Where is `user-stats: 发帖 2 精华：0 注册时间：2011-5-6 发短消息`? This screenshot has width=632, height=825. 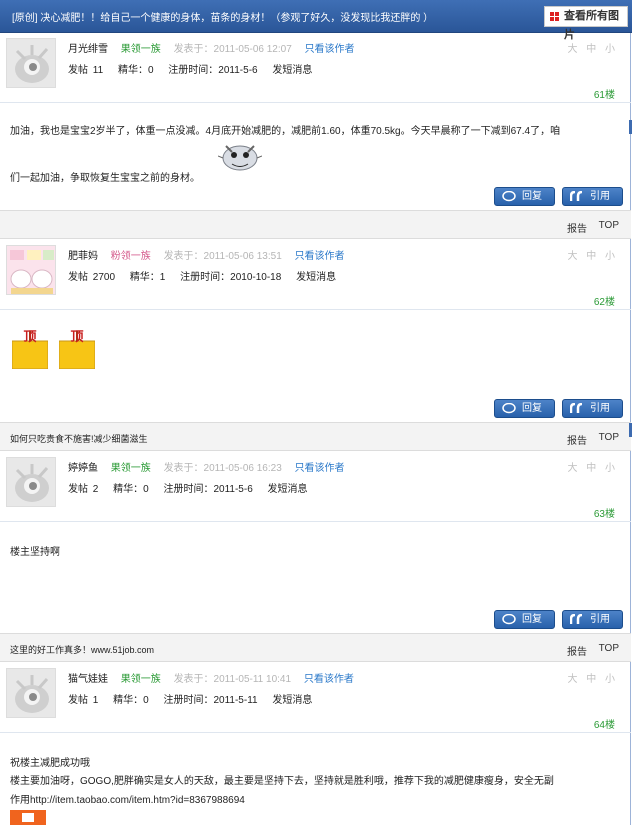
user-stats: 发帖 2 精华：0 注册时间：2011-5-6 发短消息 is located at coordinates (193, 487).